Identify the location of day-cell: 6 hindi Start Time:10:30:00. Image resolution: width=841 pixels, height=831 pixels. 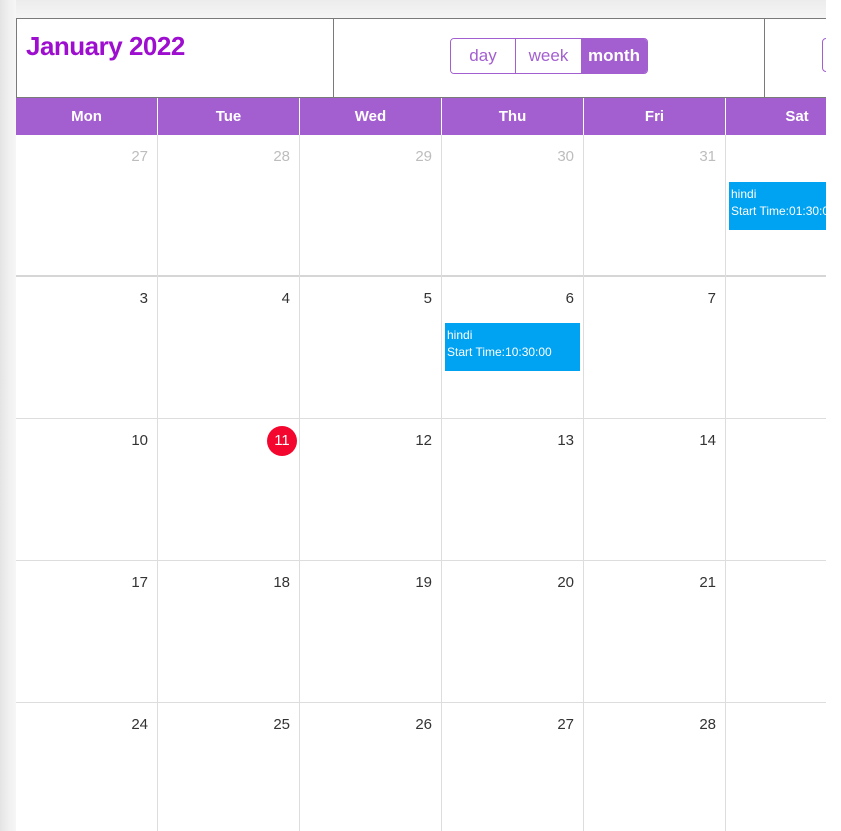
(513, 348).